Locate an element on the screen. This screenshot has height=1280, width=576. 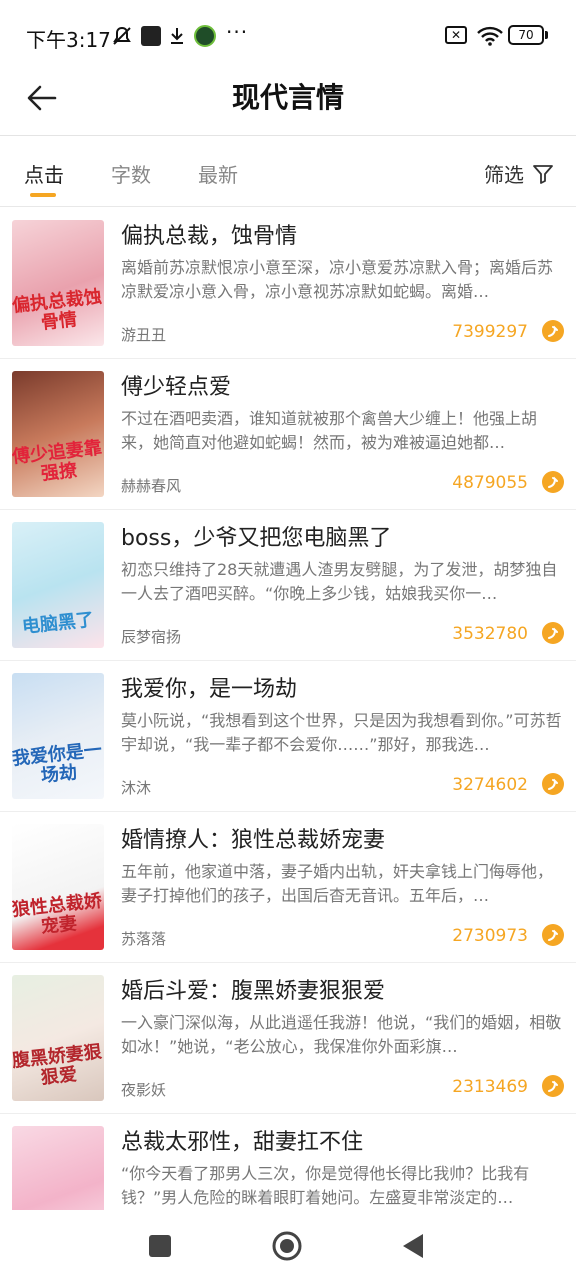
book-cover-art: 电脑黑了 is located at coordinates (58, 585).